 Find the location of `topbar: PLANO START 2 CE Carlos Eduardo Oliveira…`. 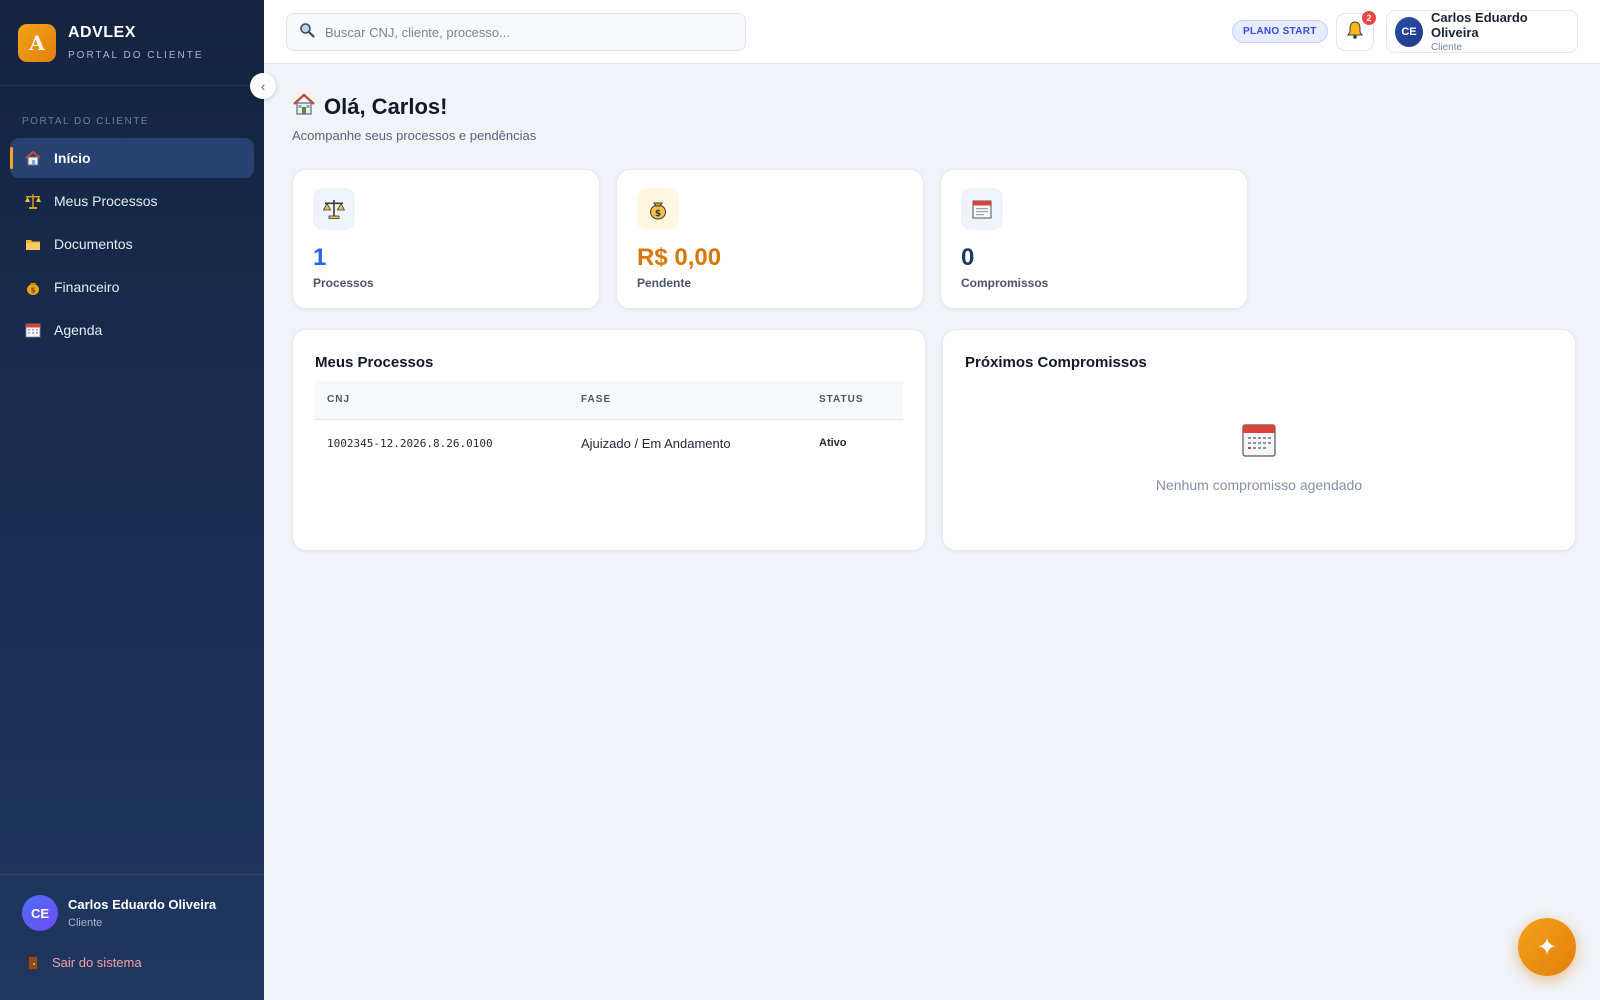

topbar: PLANO START 2 CE Carlos Eduardo Oliveira… is located at coordinates (932, 32).